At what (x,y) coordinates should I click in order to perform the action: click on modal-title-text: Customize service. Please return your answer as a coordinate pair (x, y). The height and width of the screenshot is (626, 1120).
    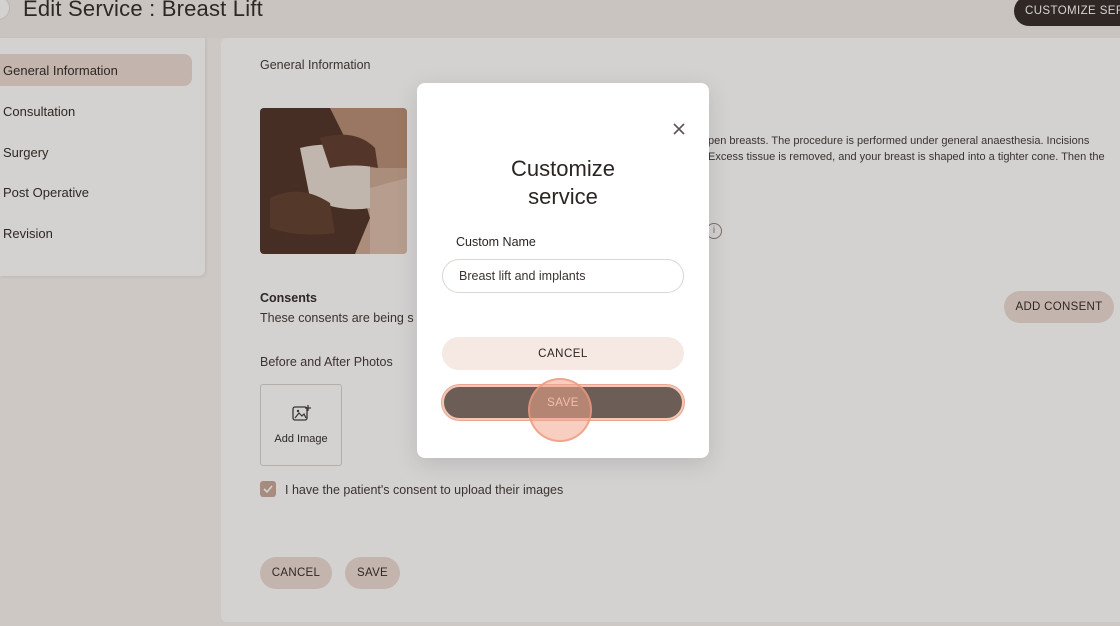
    Looking at the image, I should click on (563, 182).